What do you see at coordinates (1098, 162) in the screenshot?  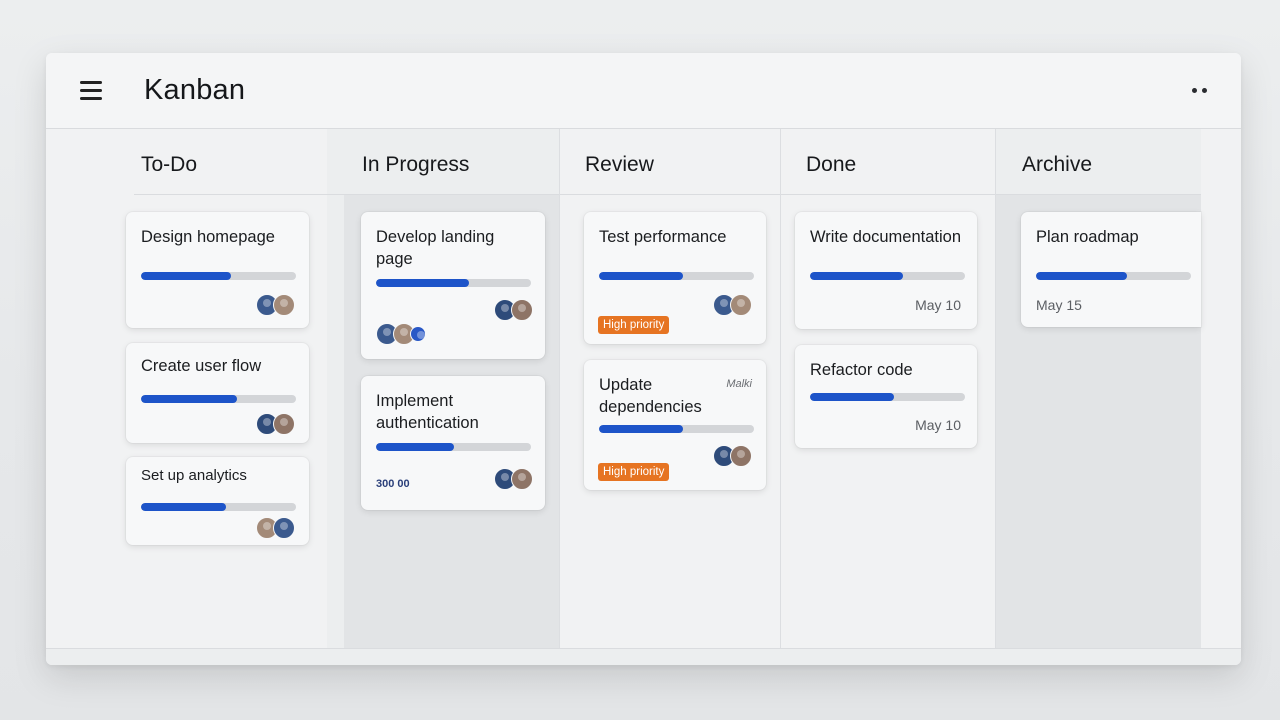 I see `column-header: Archive` at bounding box center [1098, 162].